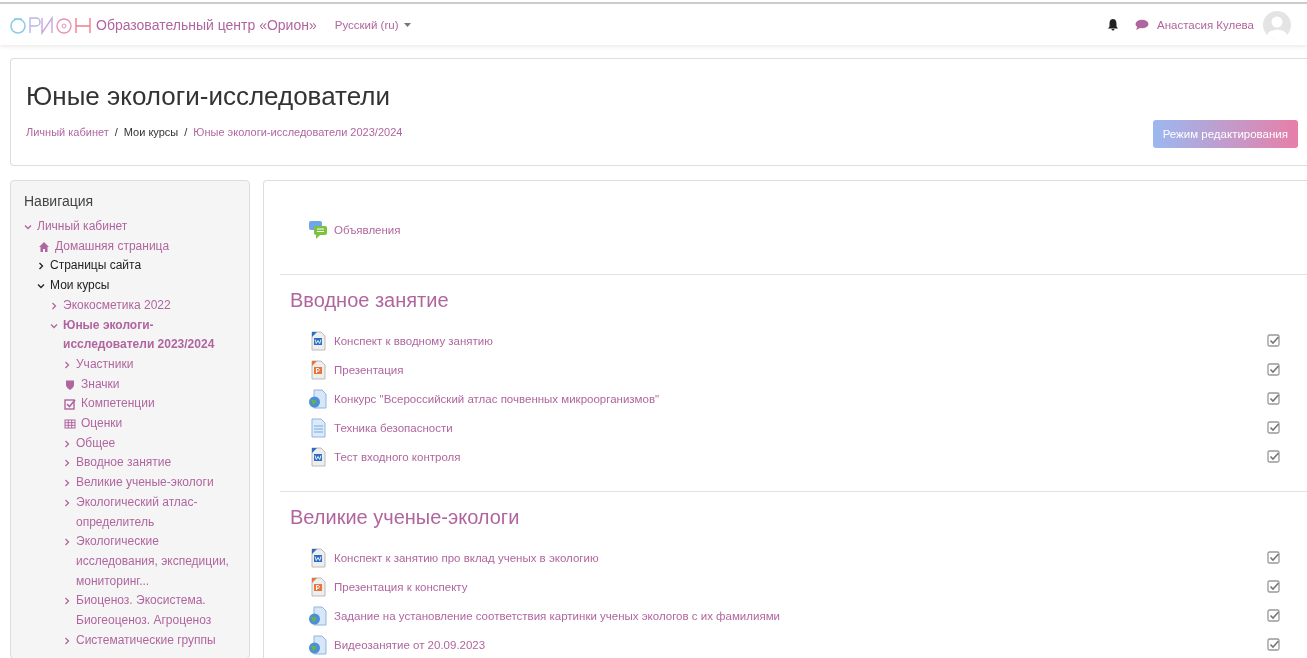 The width and height of the screenshot is (1307, 658). What do you see at coordinates (318, 427) in the screenshot?
I see `page-file-icon` at bounding box center [318, 427].